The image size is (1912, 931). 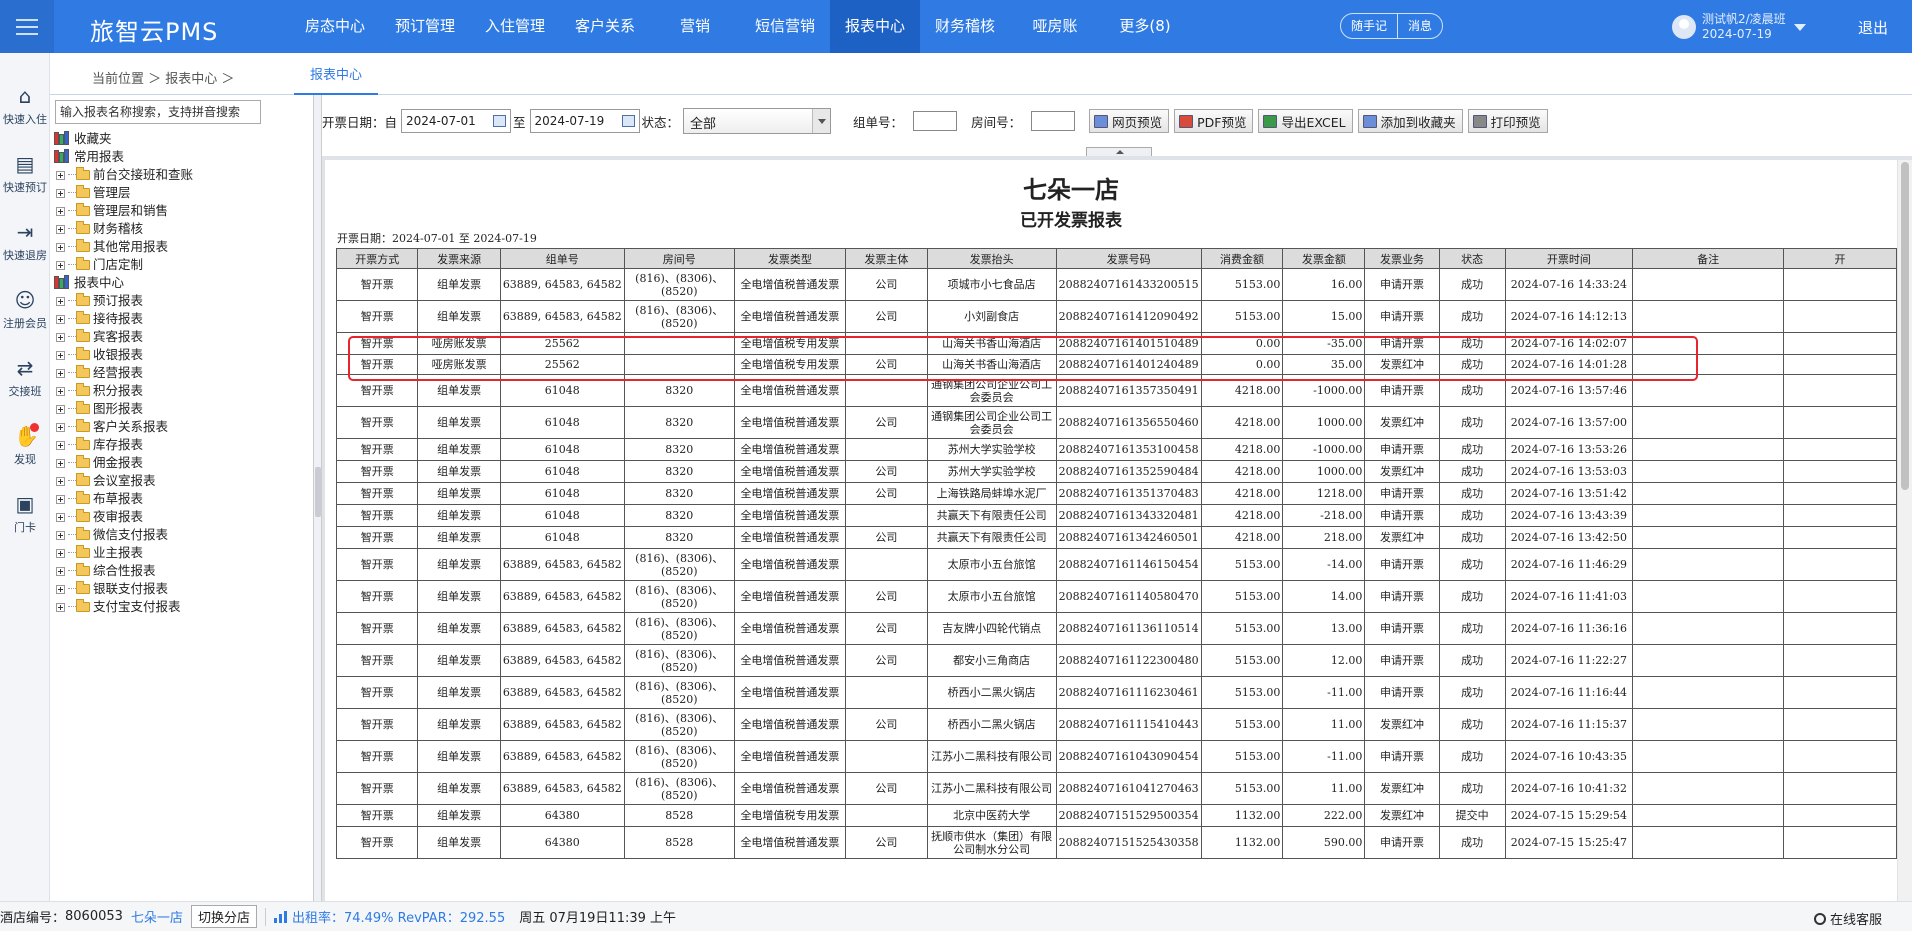 I want to click on table-cell: 13.00, so click(x=1324, y=628).